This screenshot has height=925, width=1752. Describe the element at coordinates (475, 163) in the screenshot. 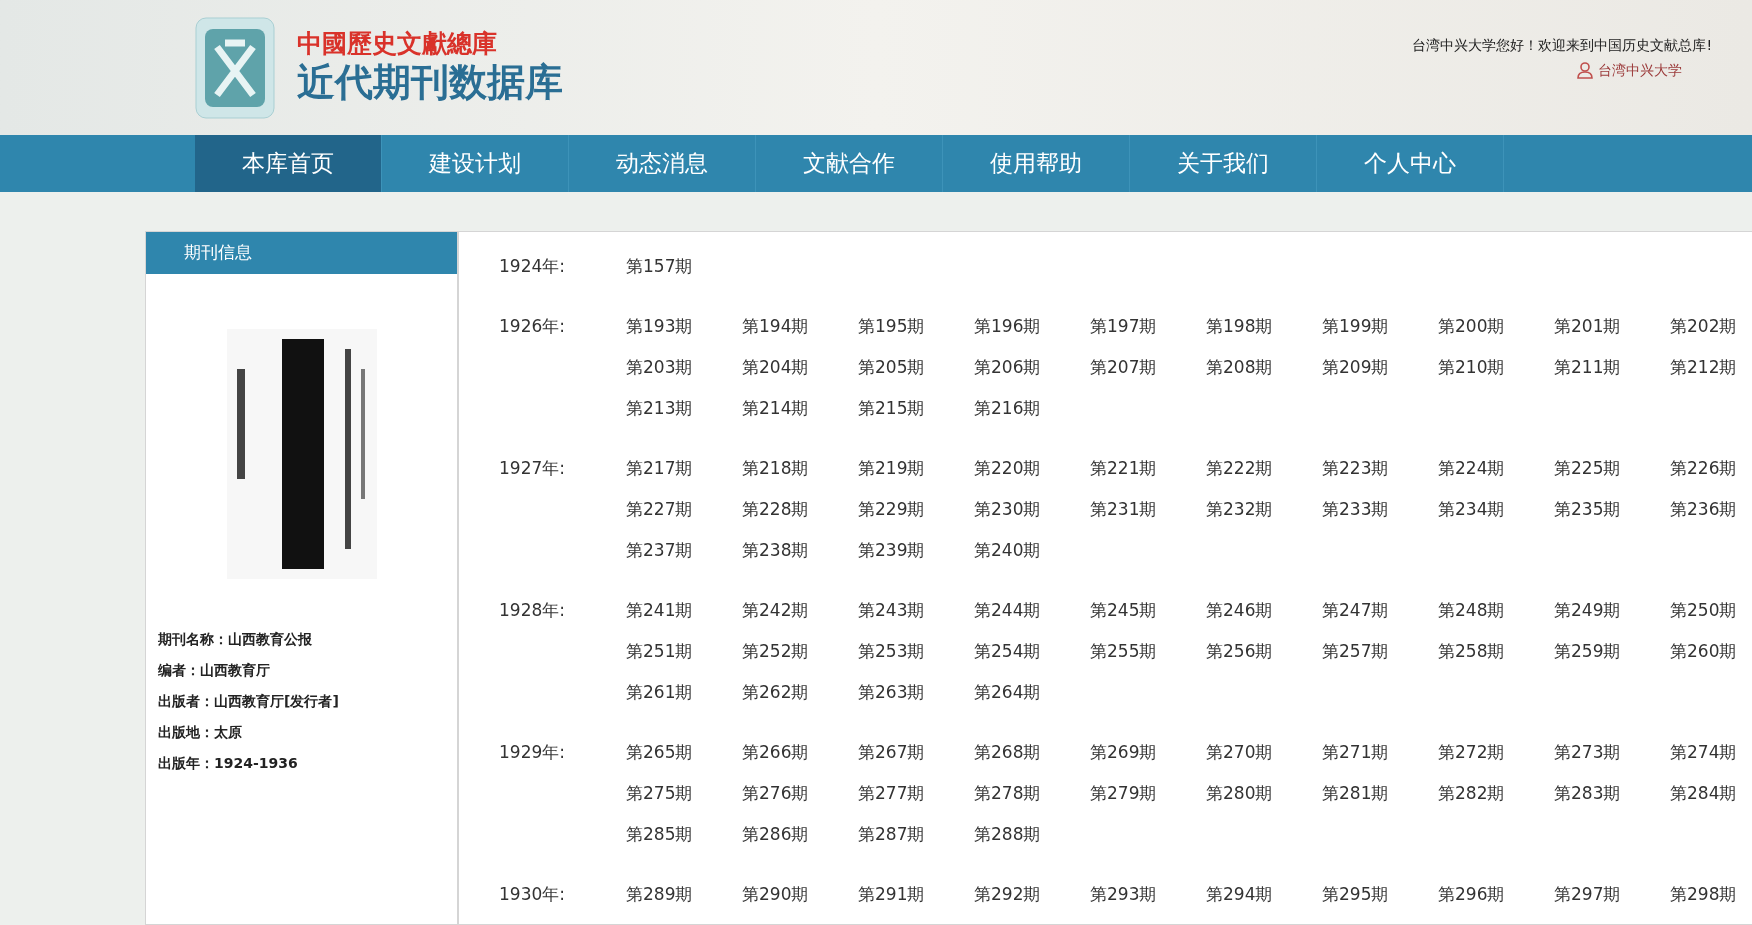

I see `nav-tab: 建设计划` at that location.